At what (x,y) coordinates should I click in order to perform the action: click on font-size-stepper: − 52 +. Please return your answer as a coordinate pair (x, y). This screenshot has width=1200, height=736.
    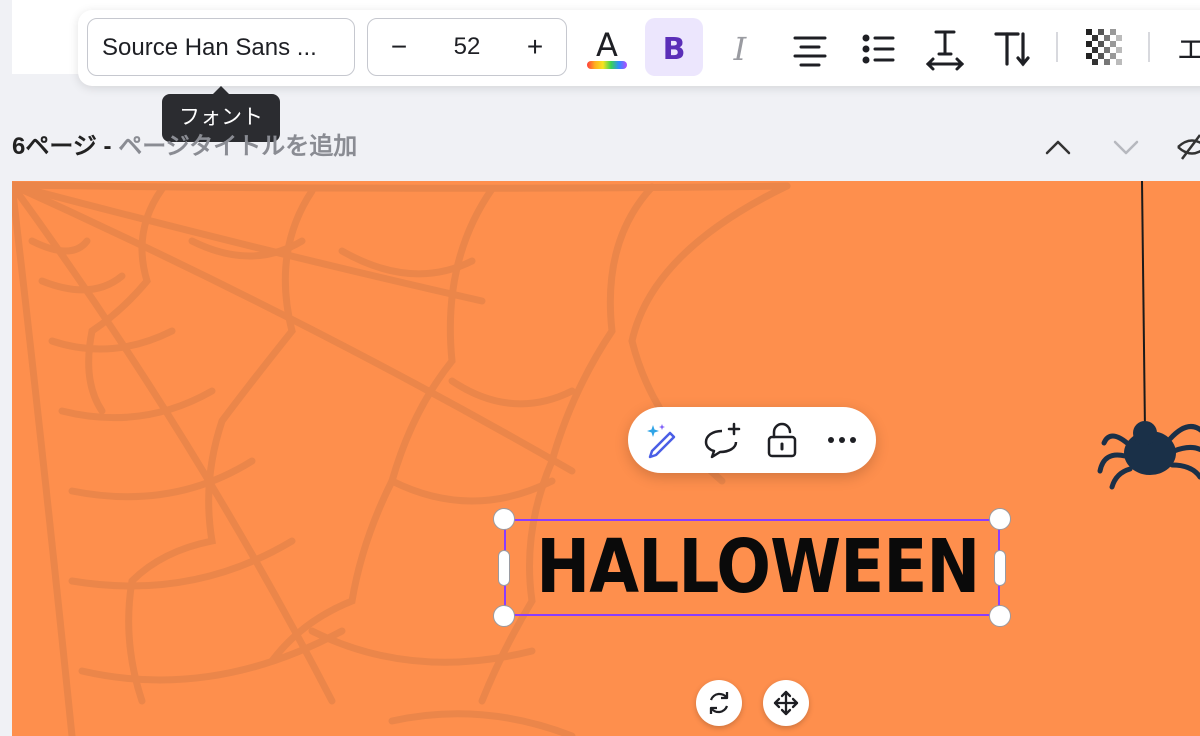
    Looking at the image, I should click on (467, 47).